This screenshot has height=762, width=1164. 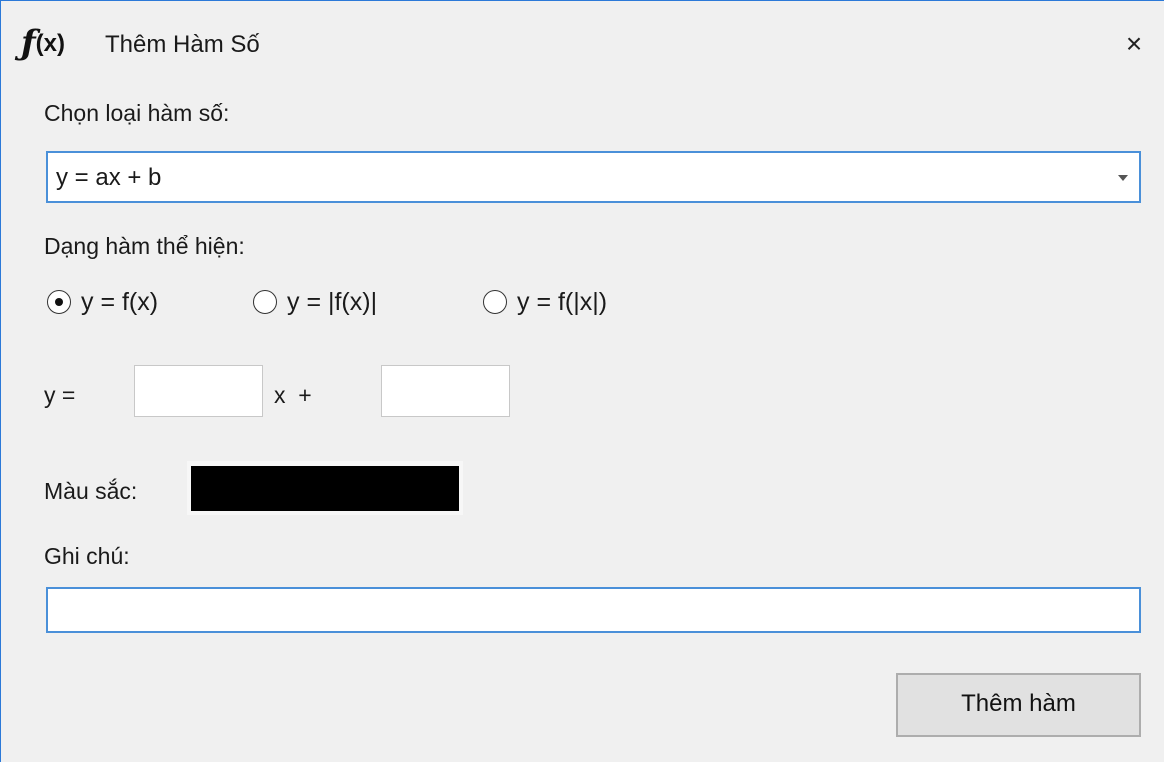 What do you see at coordinates (332, 302) in the screenshot?
I see `radio-abs-fx-label: y = |f(x)|` at bounding box center [332, 302].